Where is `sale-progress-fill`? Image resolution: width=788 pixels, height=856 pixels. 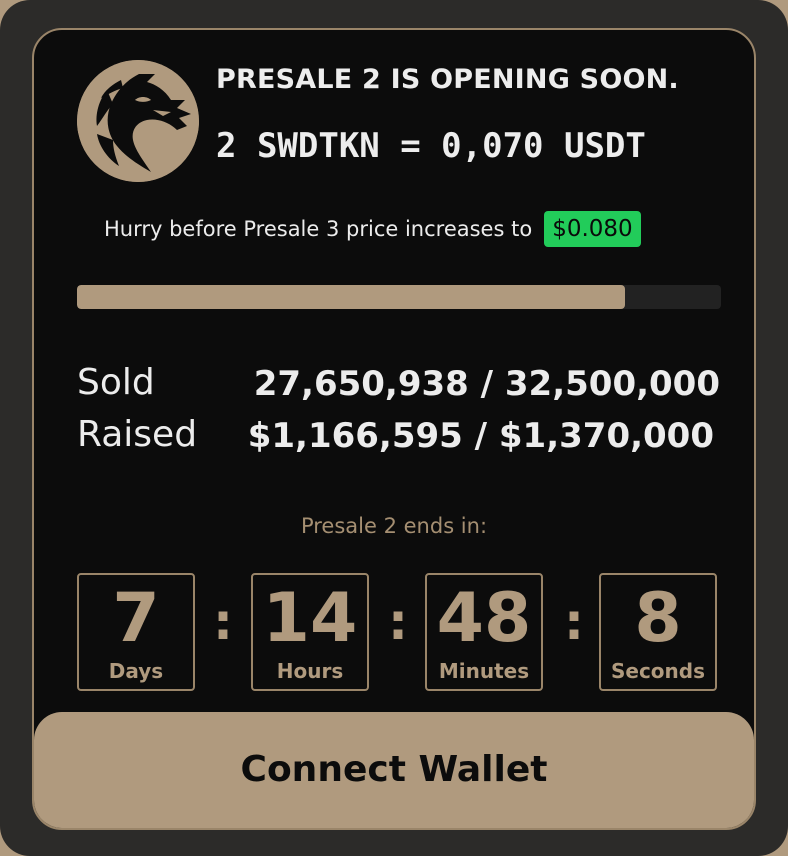
sale-progress-fill is located at coordinates (351, 297).